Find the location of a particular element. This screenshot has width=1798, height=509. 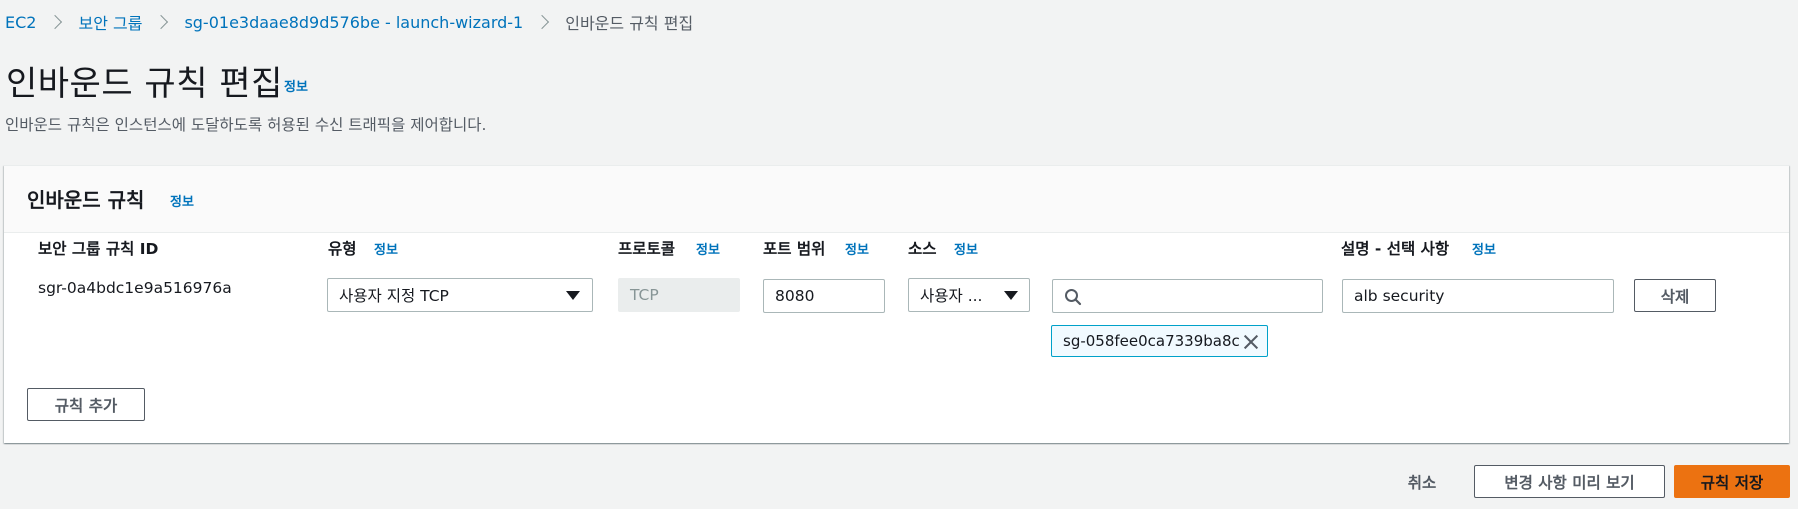

column-header-source: 소스 is located at coordinates (922, 249).